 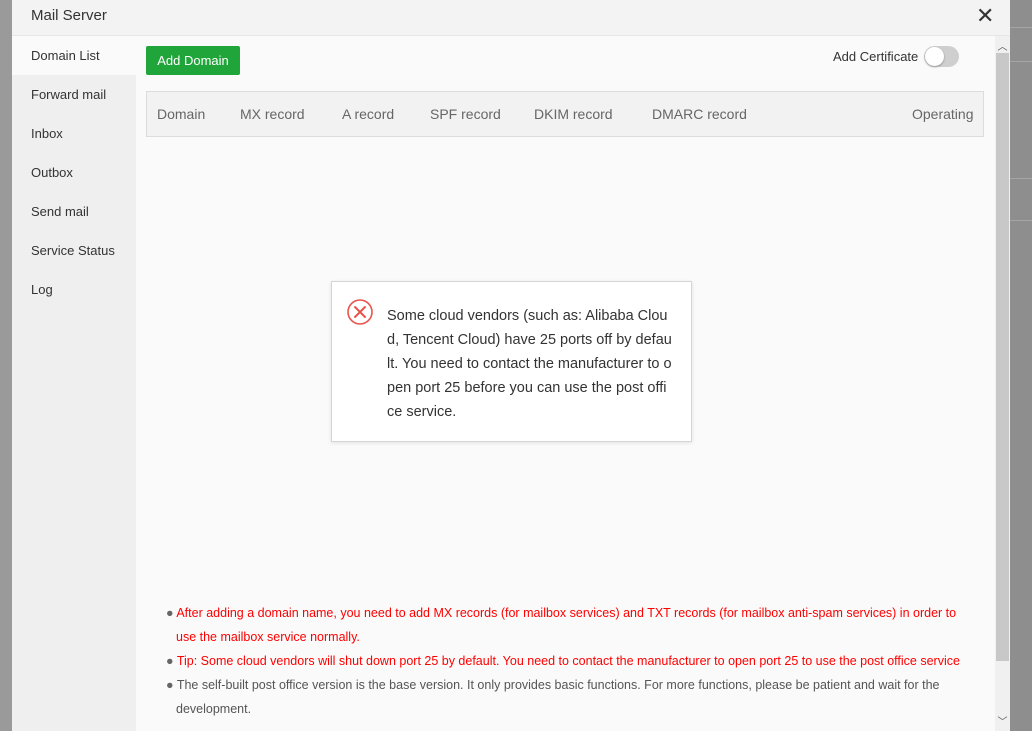 I want to click on background-overlay-right, so click(x=1021, y=365).